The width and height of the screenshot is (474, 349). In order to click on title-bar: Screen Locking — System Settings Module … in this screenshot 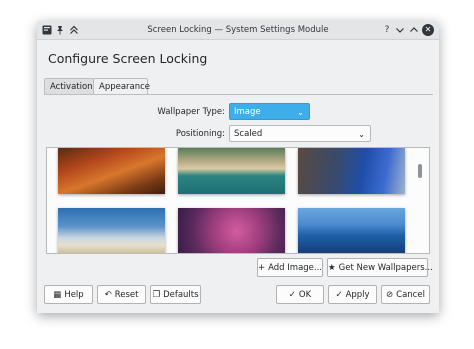, I will do `click(238, 30)`.